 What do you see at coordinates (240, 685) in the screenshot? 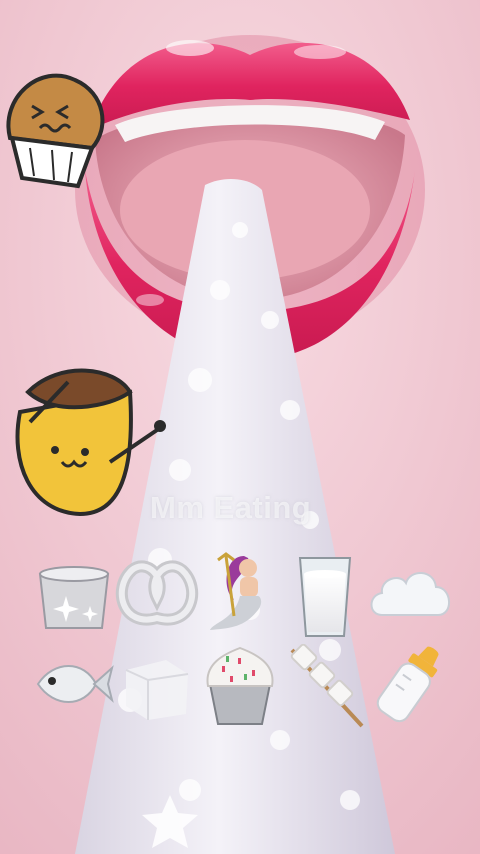
I see `cupcake-icon` at bounding box center [240, 685].